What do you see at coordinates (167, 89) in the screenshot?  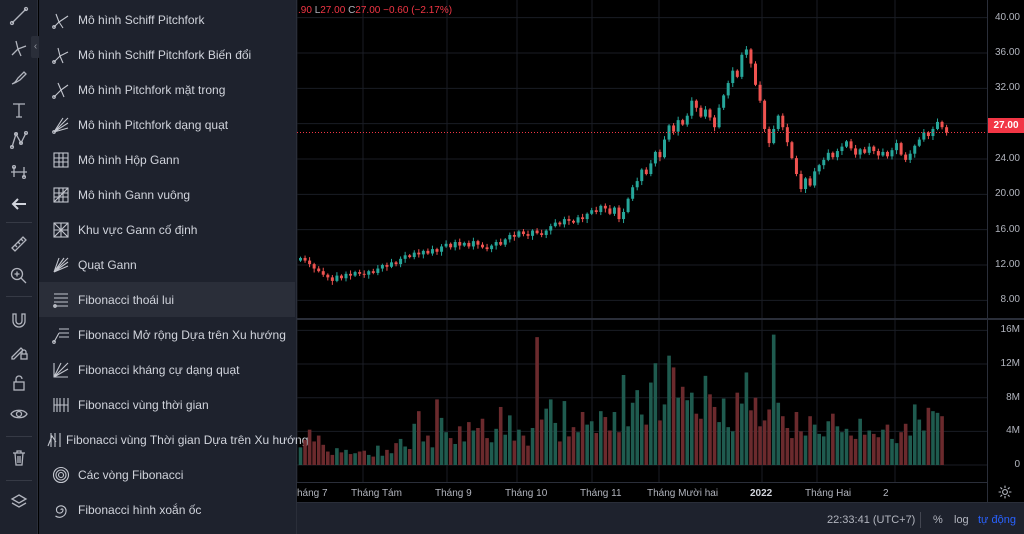 I see `menu-item-inside-pitchfork: Mô hình Pitchfork mặt trong` at bounding box center [167, 89].